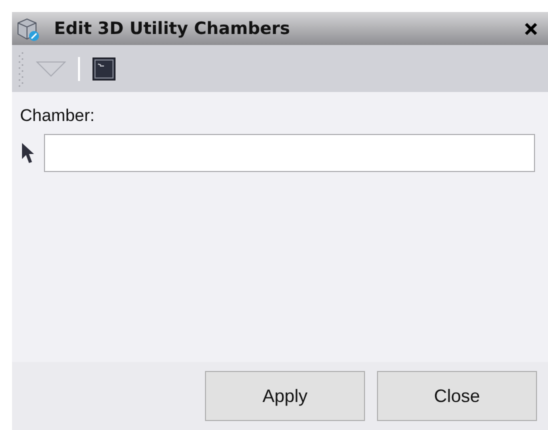 The height and width of the screenshot is (430, 548). I want to click on close-icon, so click(531, 29).